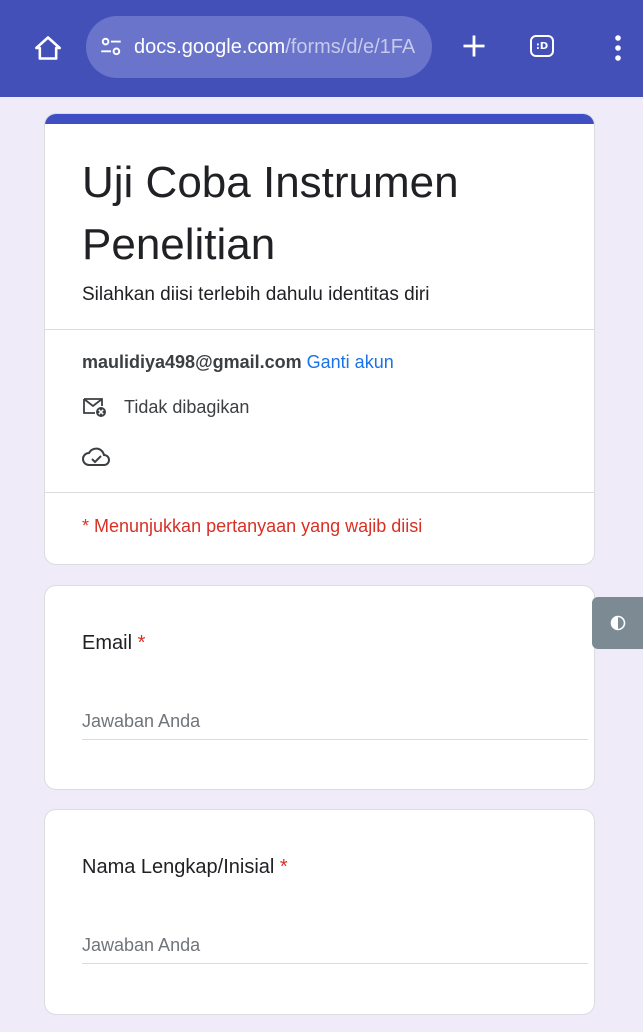 This screenshot has width=643, height=1032. I want to click on more-menu-button, so click(618, 48).